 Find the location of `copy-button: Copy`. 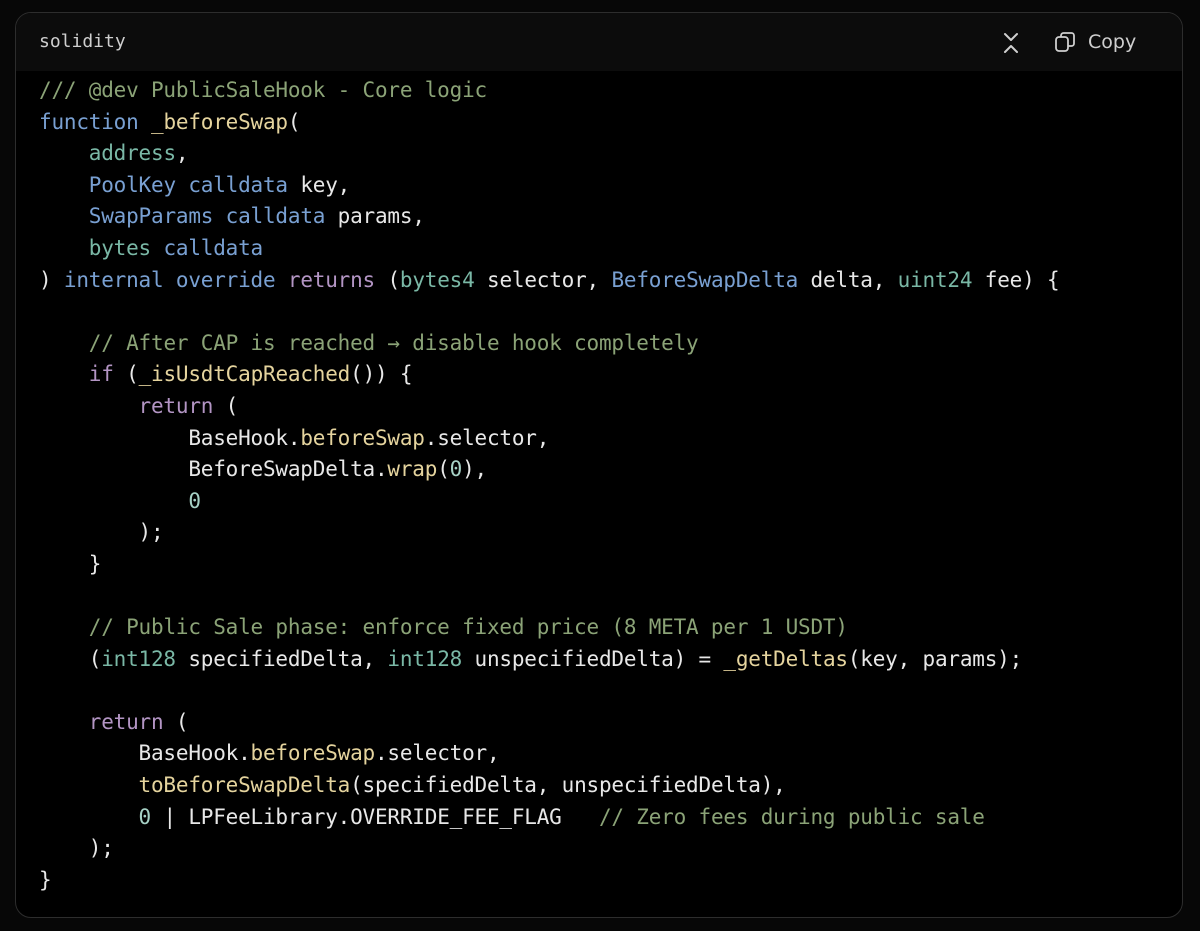

copy-button: Copy is located at coordinates (1095, 42).